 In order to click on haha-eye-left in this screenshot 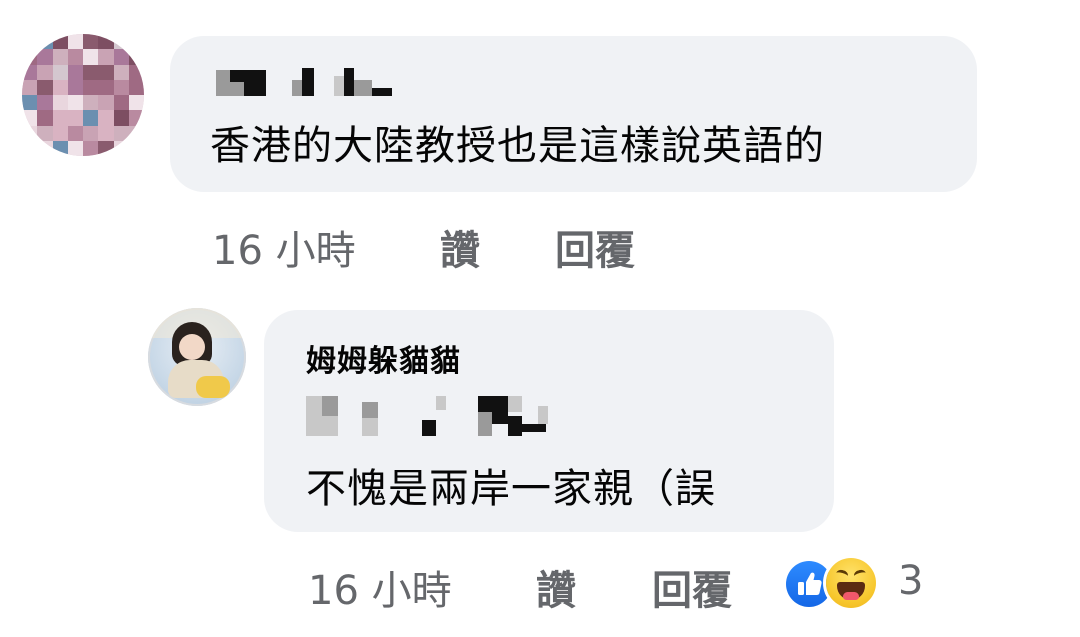, I will do `click(842, 574)`.